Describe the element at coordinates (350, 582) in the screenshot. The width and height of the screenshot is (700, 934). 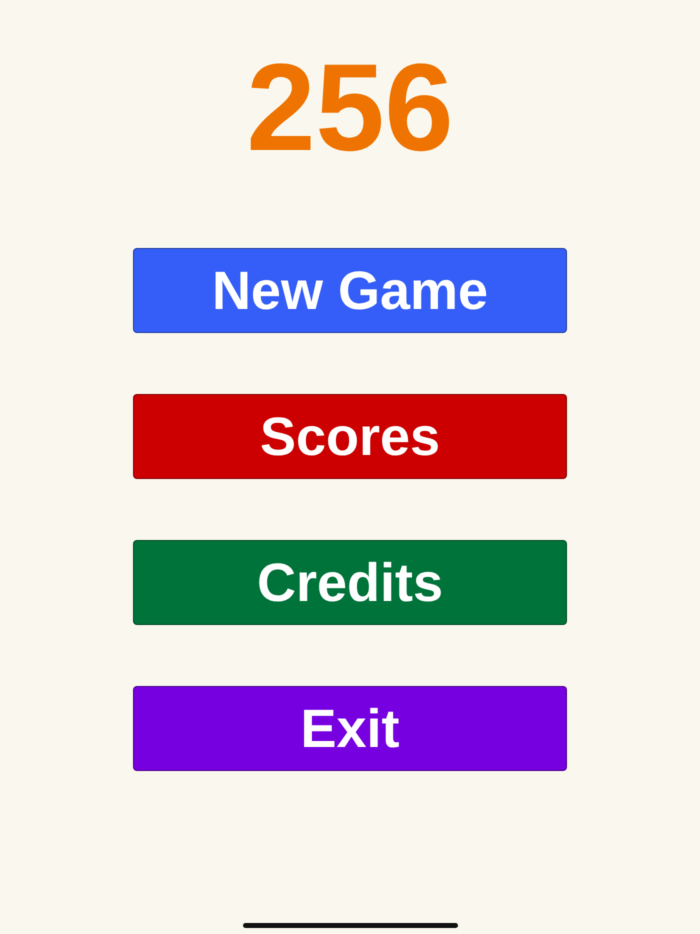
I see `menu-button: Credits` at that location.